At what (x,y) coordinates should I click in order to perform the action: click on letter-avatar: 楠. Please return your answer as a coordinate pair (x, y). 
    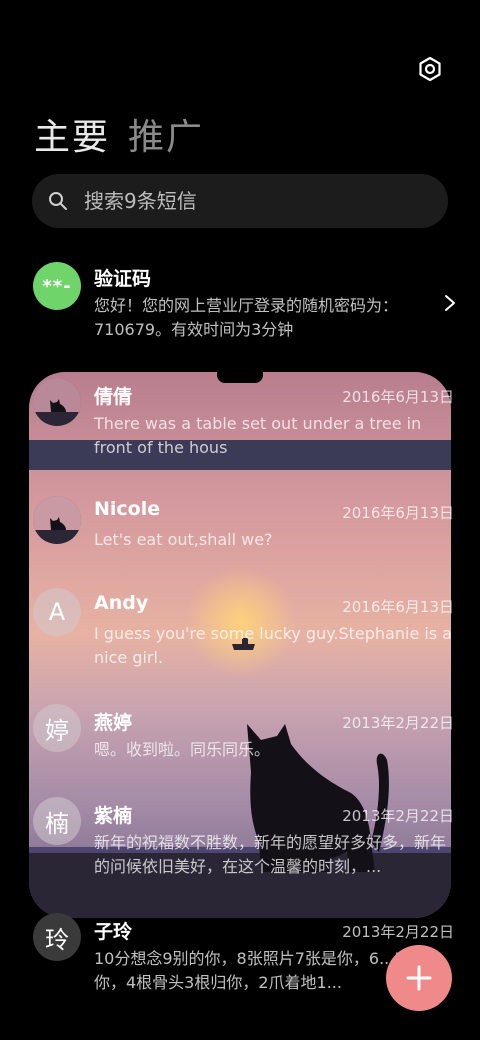
    Looking at the image, I should click on (57, 821).